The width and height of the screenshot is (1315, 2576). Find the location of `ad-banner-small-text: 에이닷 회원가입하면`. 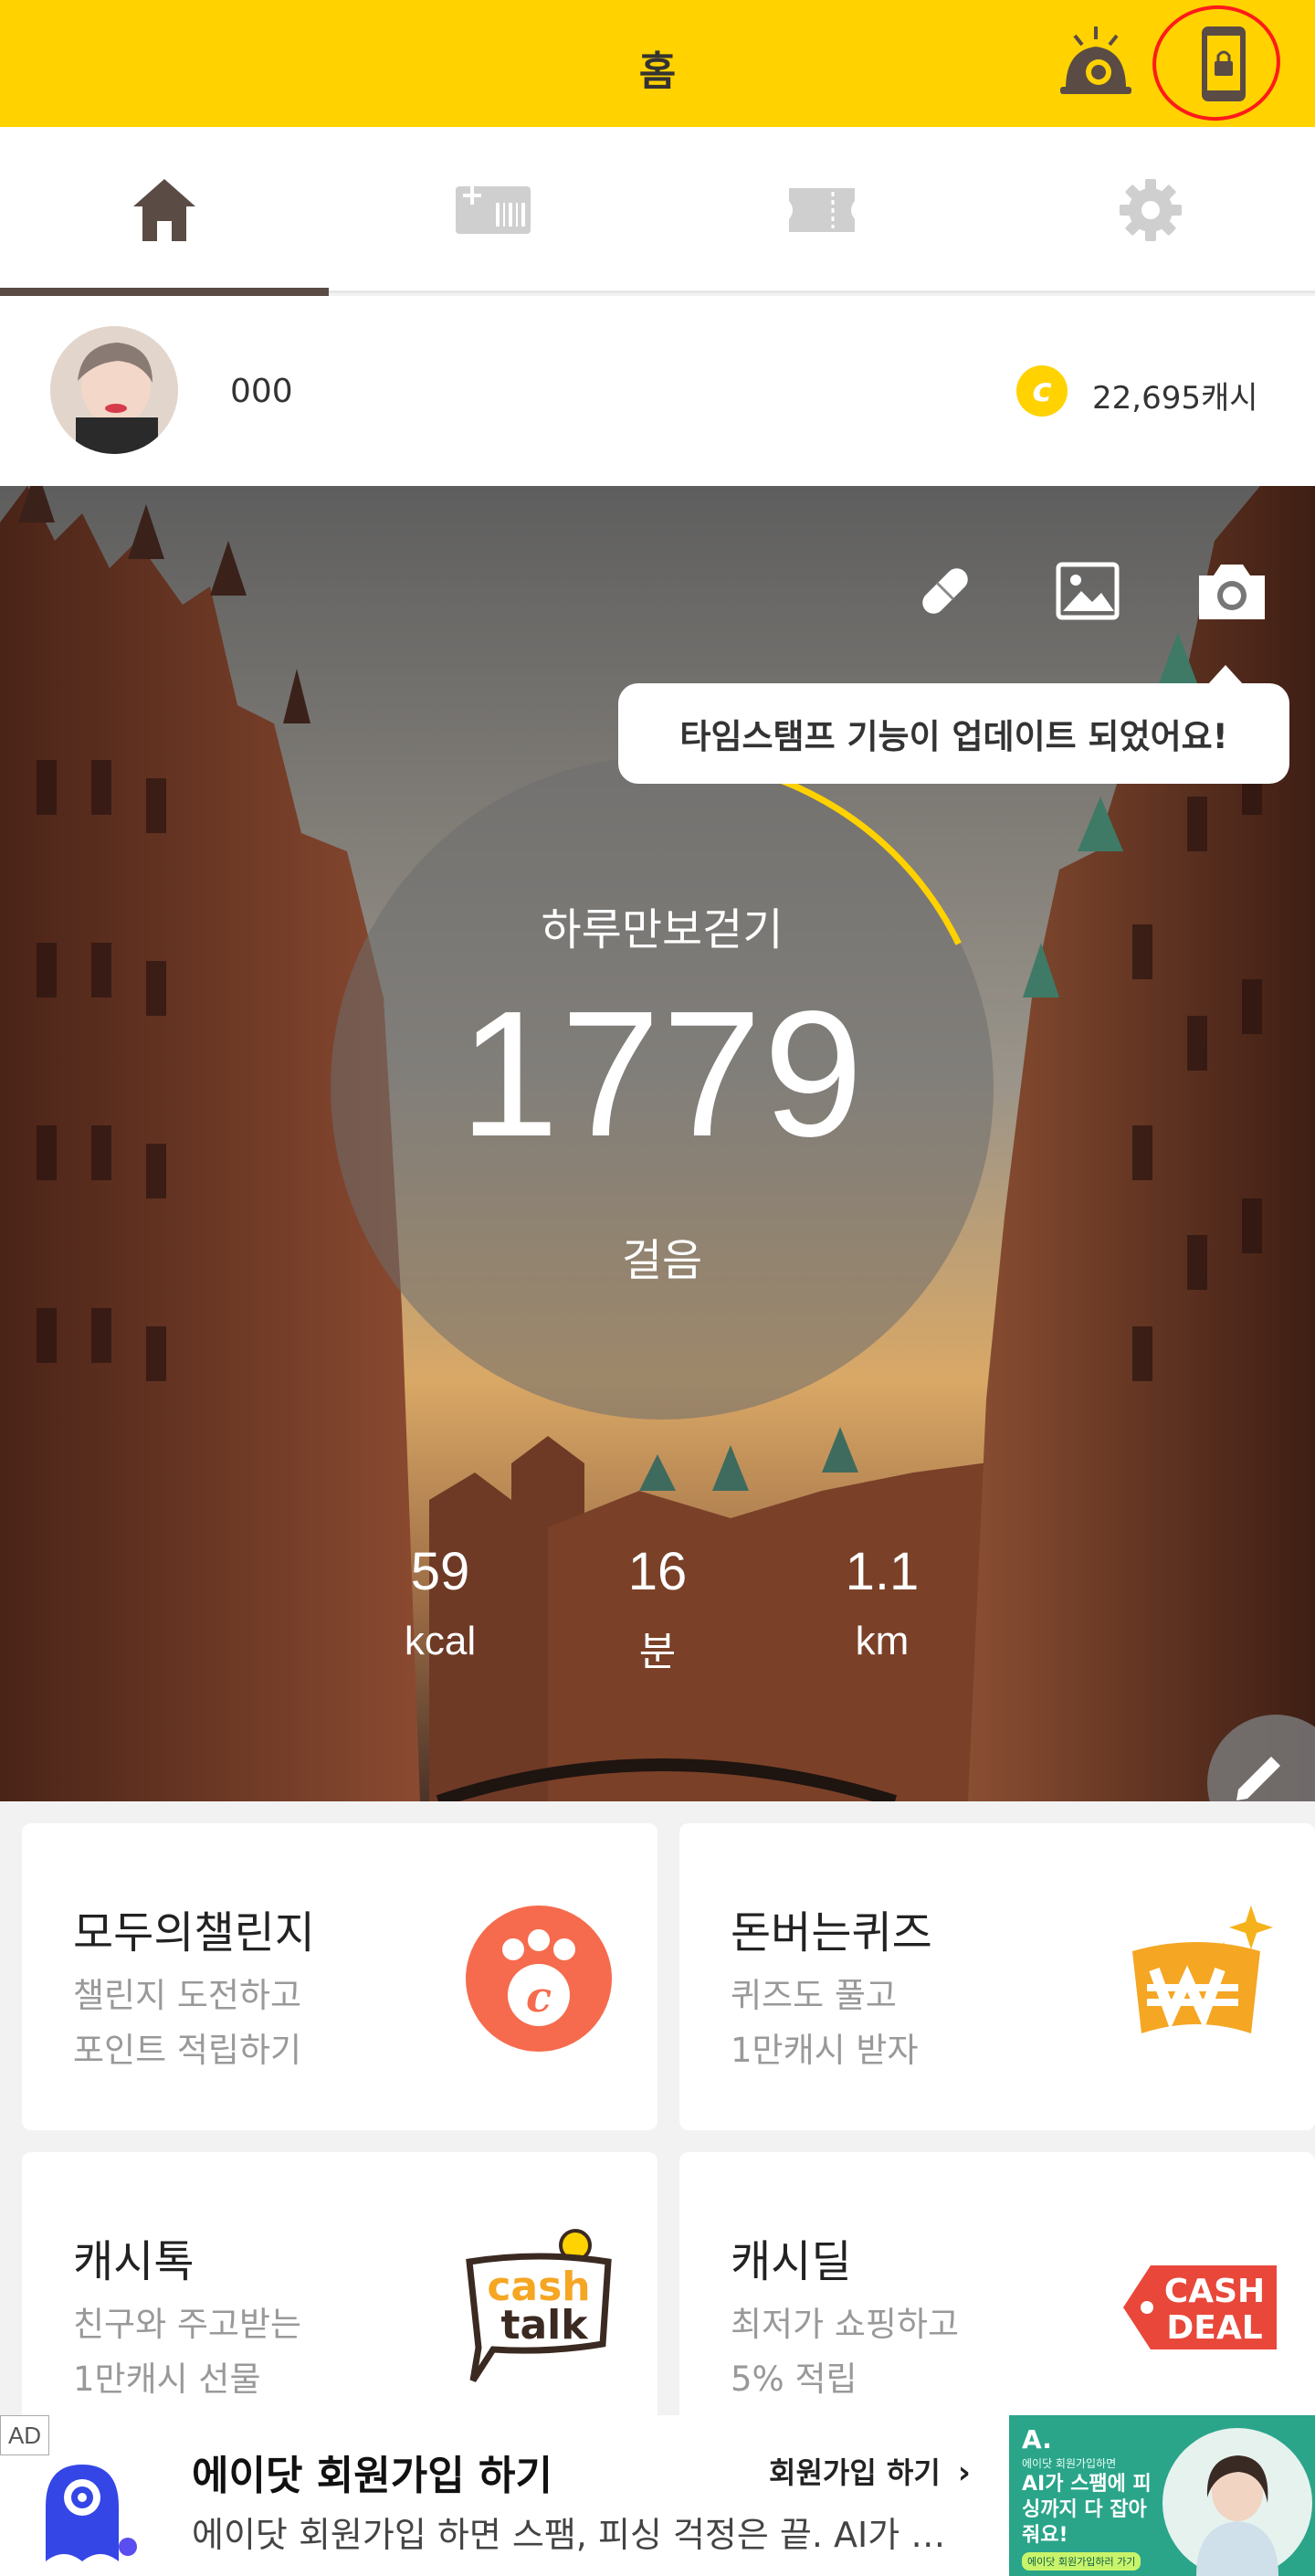

ad-banner-small-text: 에이닷 회원가입하면 is located at coordinates (1069, 2463).